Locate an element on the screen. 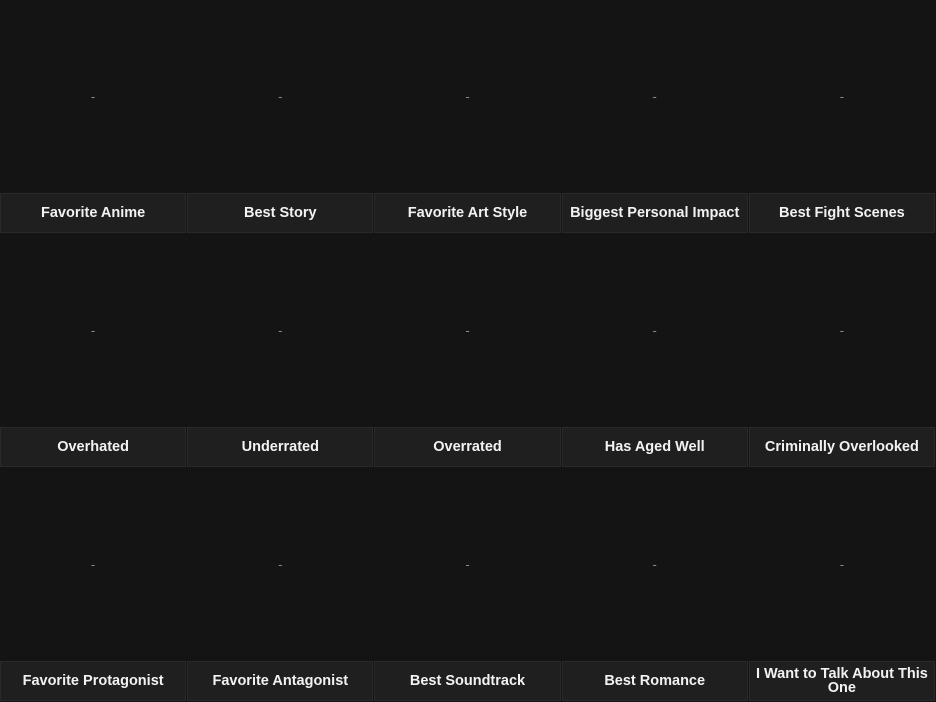 Image resolution: width=936 pixels, height=702 pixels. tile-best-romance: - Best Romance is located at coordinates (654, 585).